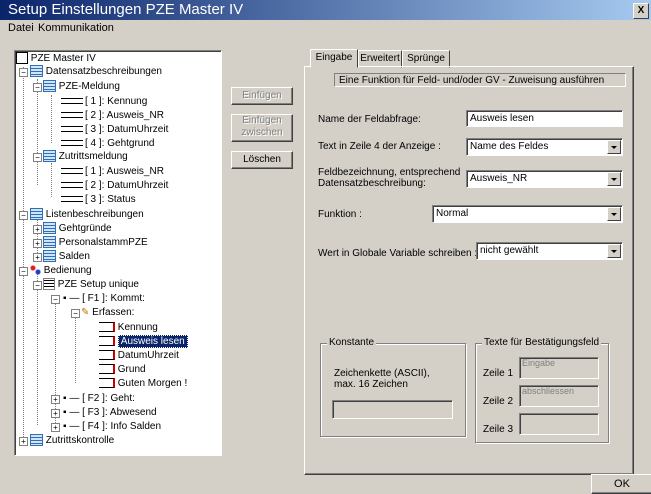 This screenshot has width=651, height=494. I want to click on zeile1-field: Eingabe, so click(559, 368).